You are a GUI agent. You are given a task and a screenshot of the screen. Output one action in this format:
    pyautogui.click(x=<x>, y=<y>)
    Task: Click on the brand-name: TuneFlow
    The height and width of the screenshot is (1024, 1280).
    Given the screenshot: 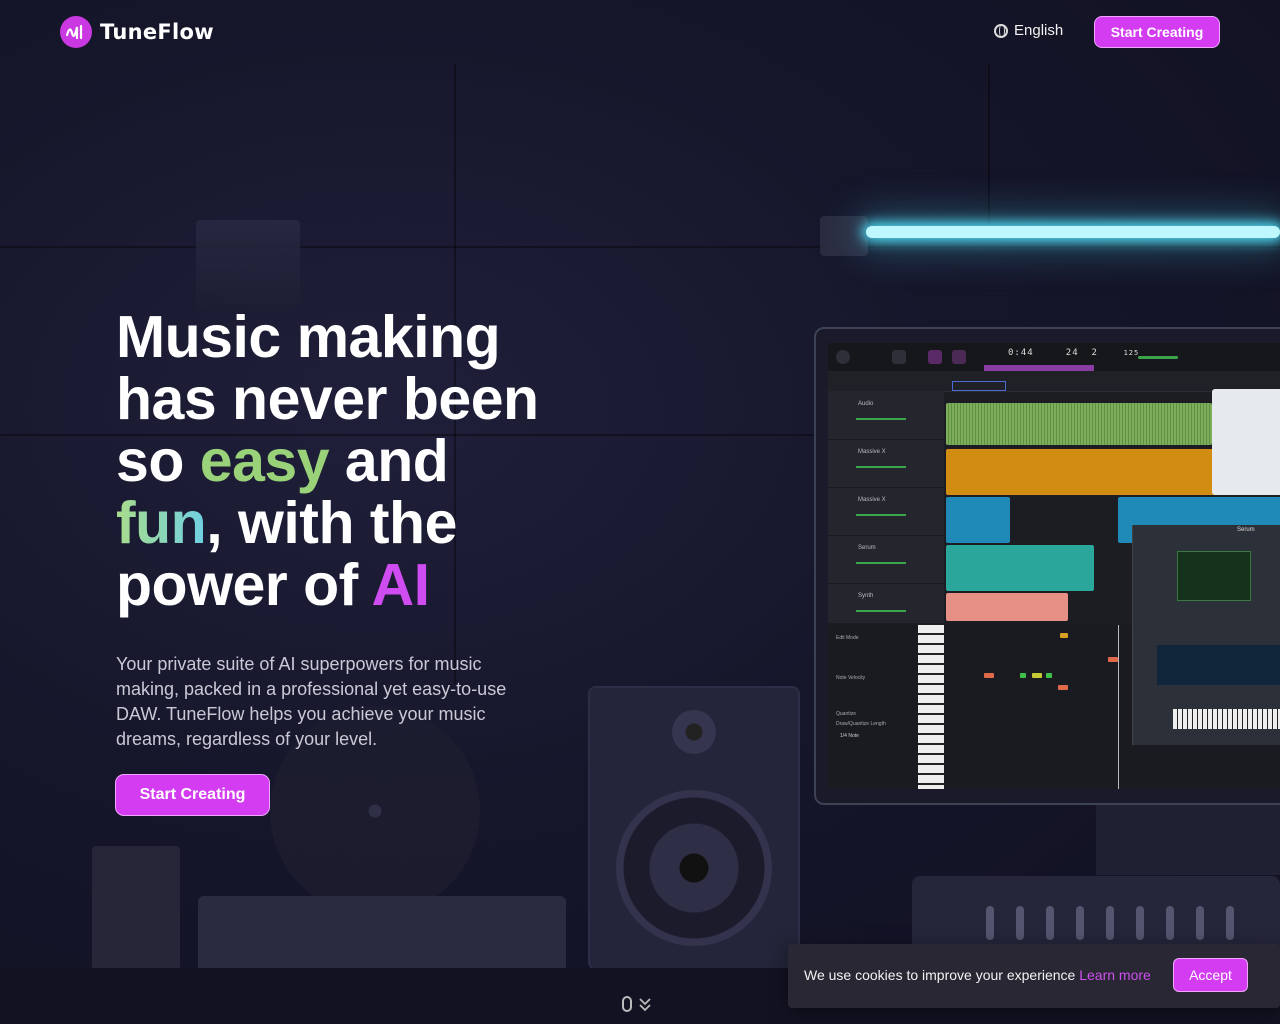 What is the action you would take?
    pyautogui.click(x=157, y=32)
    